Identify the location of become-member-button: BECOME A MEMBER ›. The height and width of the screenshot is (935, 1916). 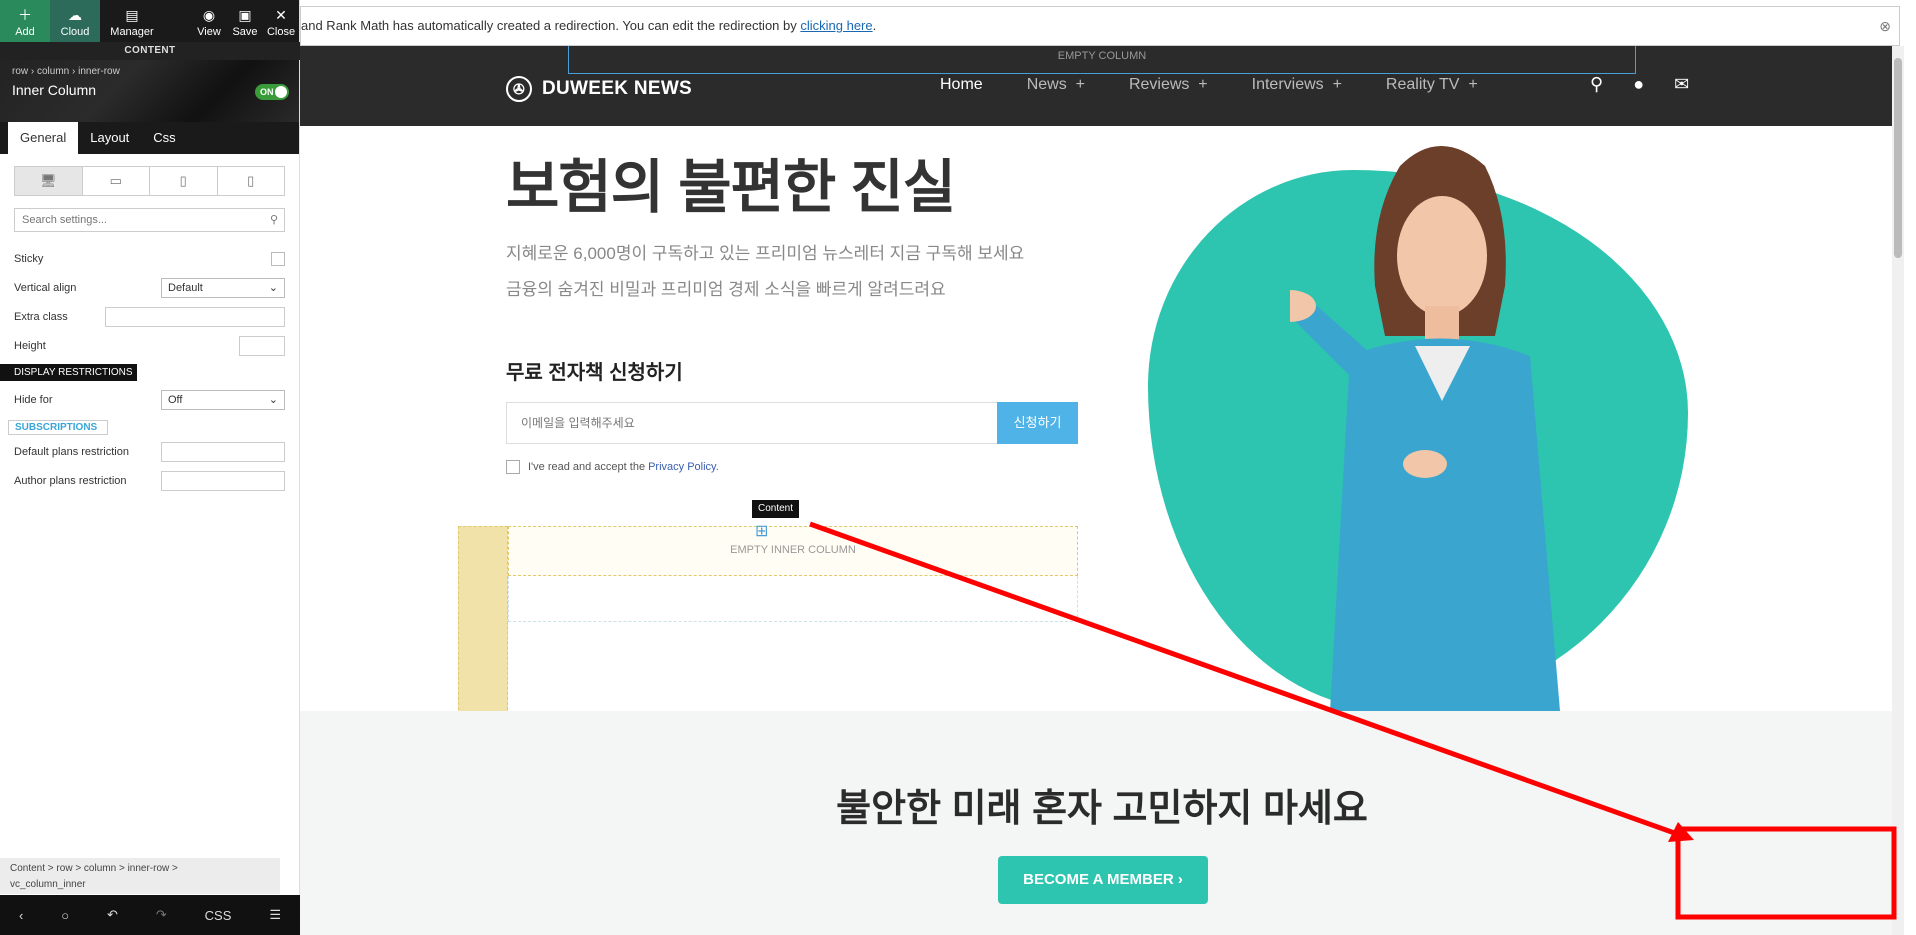
(1103, 880).